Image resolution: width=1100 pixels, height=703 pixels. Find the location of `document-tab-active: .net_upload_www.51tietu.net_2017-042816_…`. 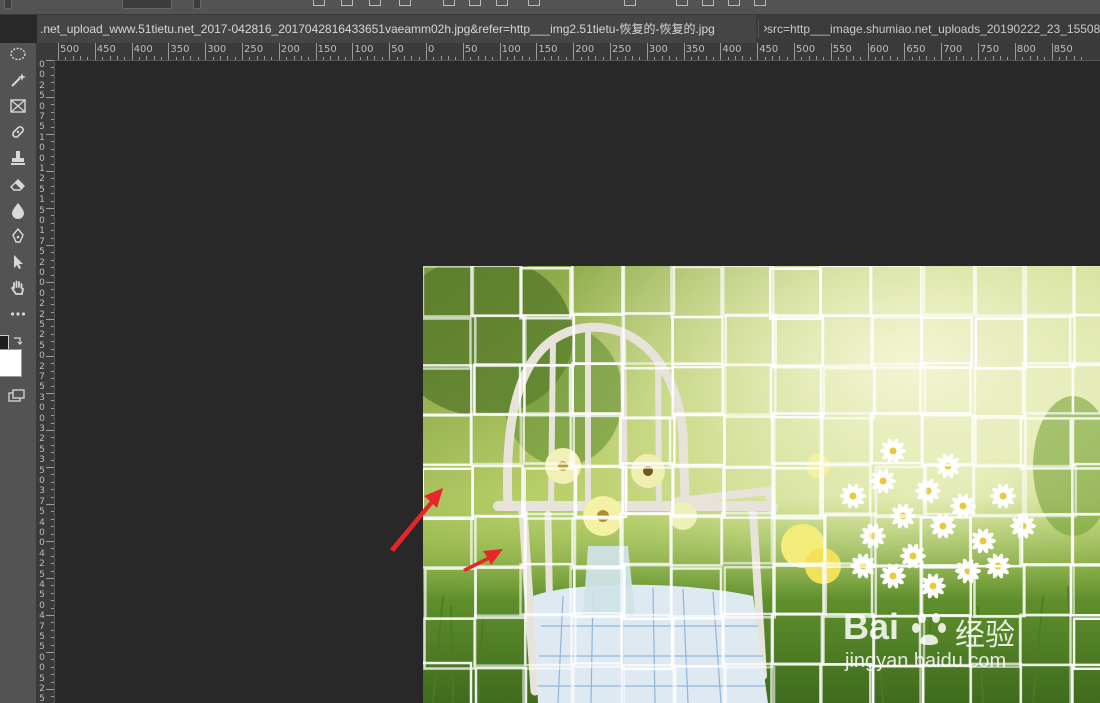

document-tab-active: .net_upload_www.51tietu.net_2017-042816_… is located at coordinates (396, 29).